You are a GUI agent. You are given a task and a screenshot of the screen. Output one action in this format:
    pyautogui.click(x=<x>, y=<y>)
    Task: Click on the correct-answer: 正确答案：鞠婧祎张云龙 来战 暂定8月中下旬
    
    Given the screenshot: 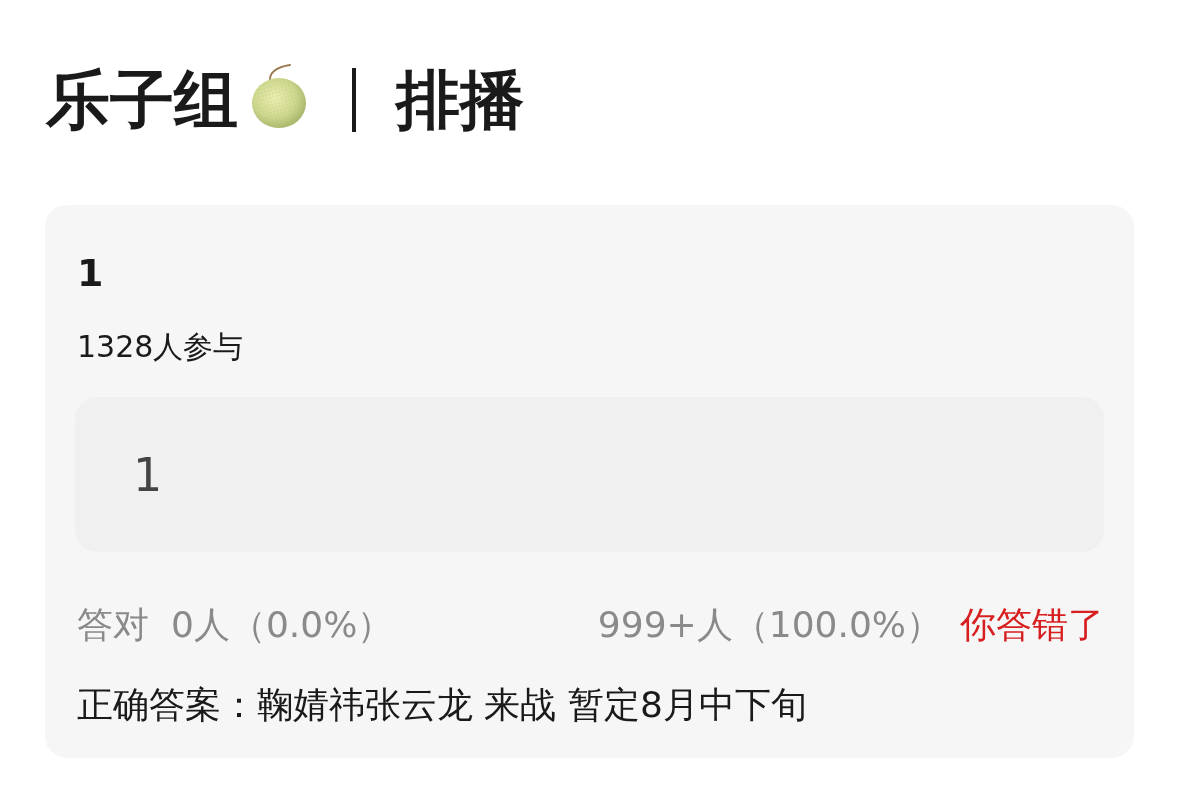 What is the action you would take?
    pyautogui.click(x=442, y=705)
    